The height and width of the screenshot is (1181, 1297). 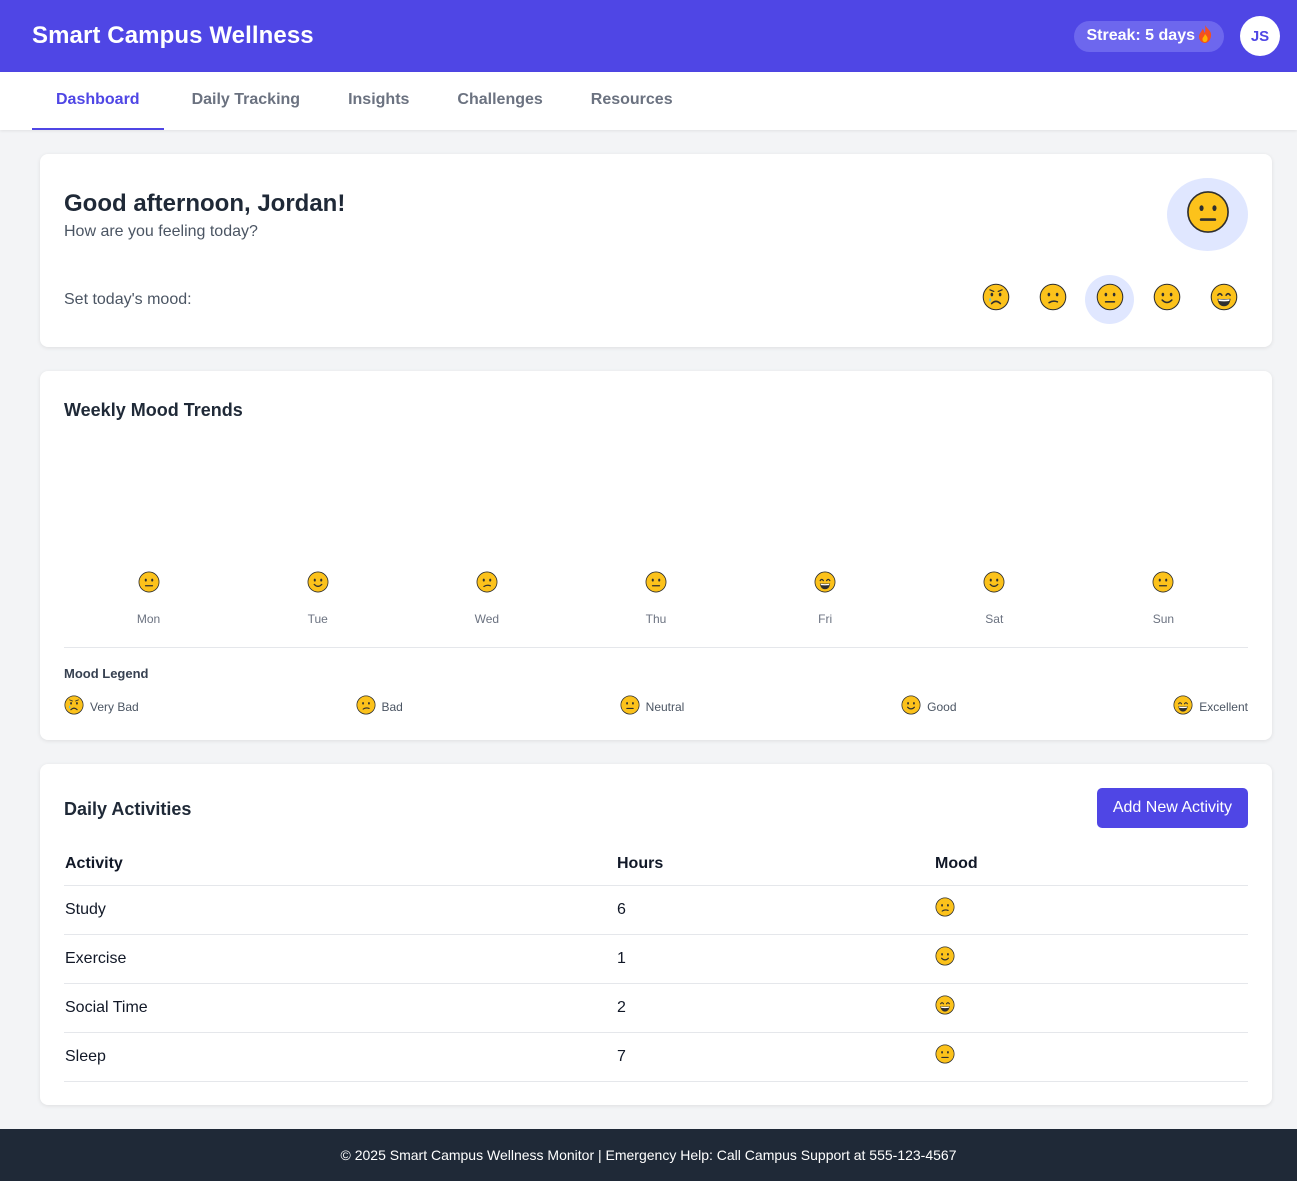 What do you see at coordinates (665, 706) in the screenshot?
I see `legend-label: Neutral` at bounding box center [665, 706].